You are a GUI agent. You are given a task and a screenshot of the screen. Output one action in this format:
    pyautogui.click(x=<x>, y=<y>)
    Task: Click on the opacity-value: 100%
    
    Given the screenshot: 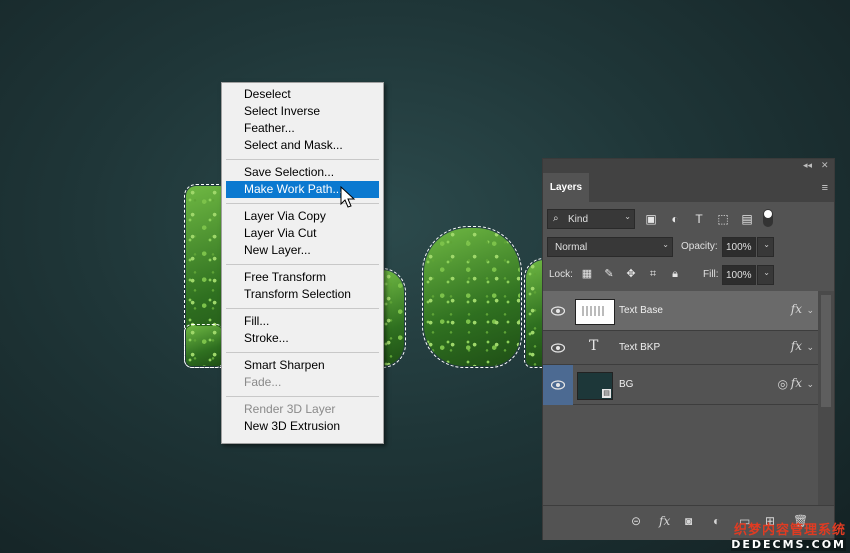 What is the action you would take?
    pyautogui.click(x=739, y=247)
    